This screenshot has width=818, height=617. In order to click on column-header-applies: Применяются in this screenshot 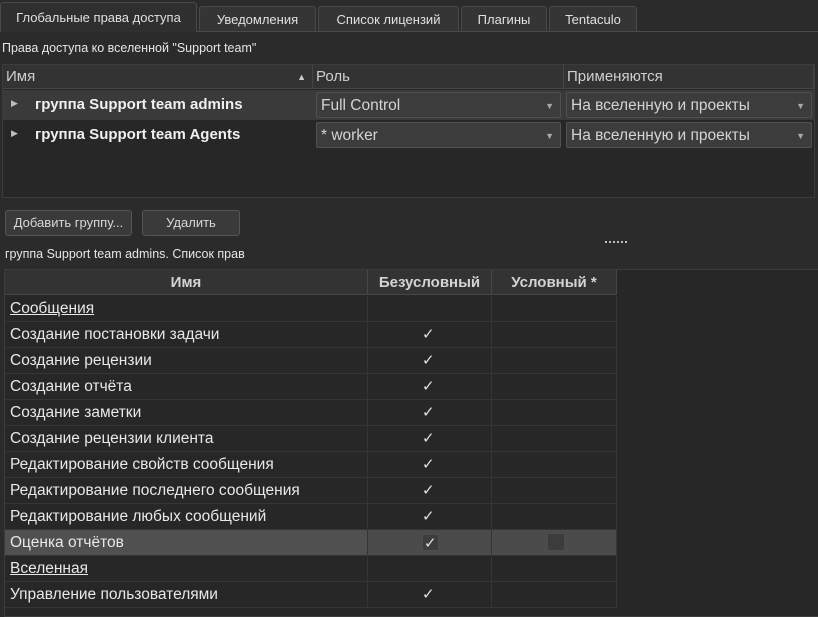, I will do `click(689, 77)`.